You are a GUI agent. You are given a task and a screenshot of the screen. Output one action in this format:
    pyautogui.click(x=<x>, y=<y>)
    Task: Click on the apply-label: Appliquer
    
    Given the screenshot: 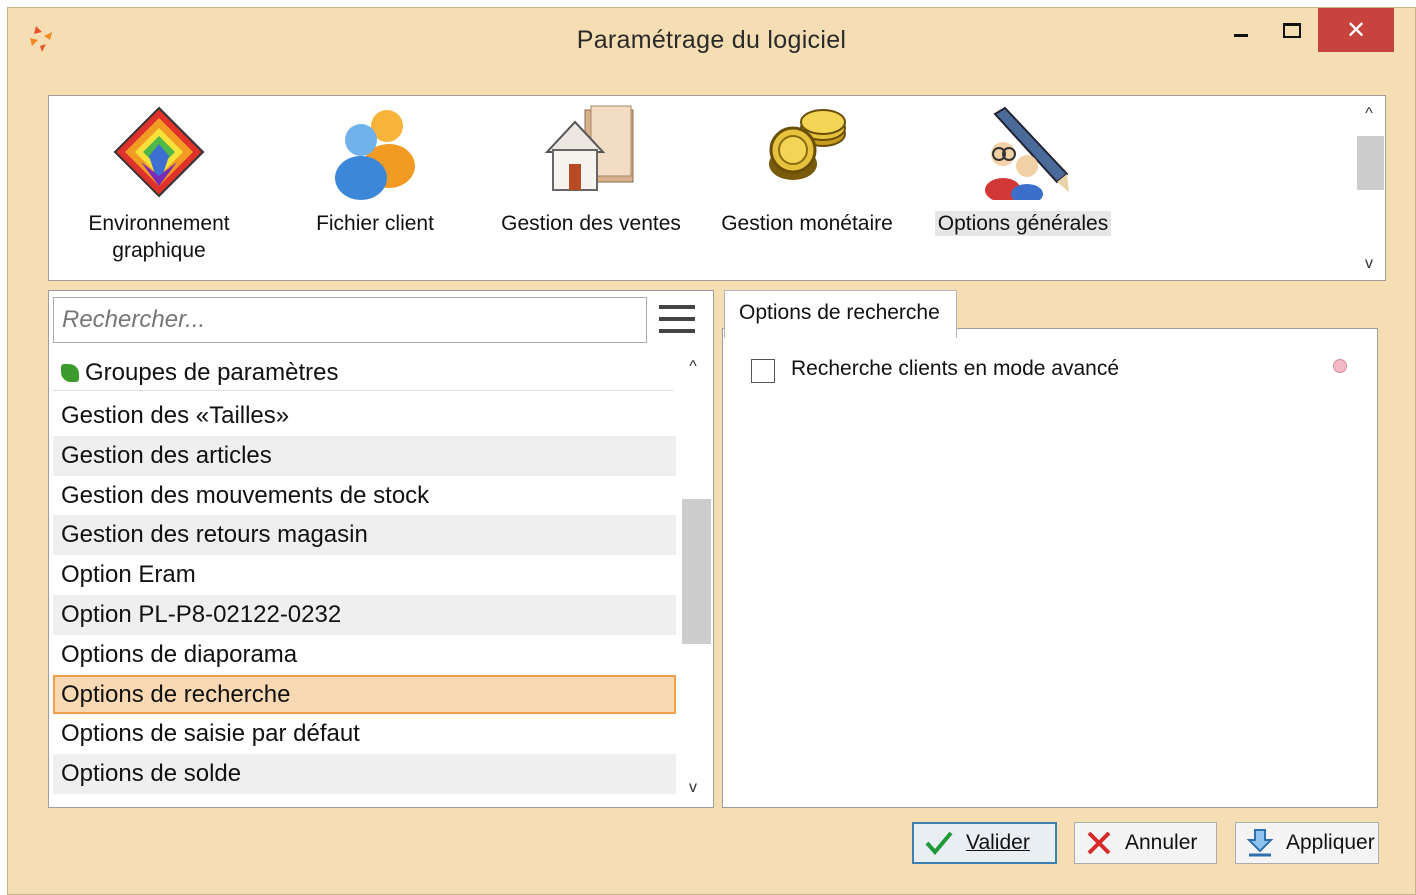 What is the action you would take?
    pyautogui.click(x=1330, y=842)
    